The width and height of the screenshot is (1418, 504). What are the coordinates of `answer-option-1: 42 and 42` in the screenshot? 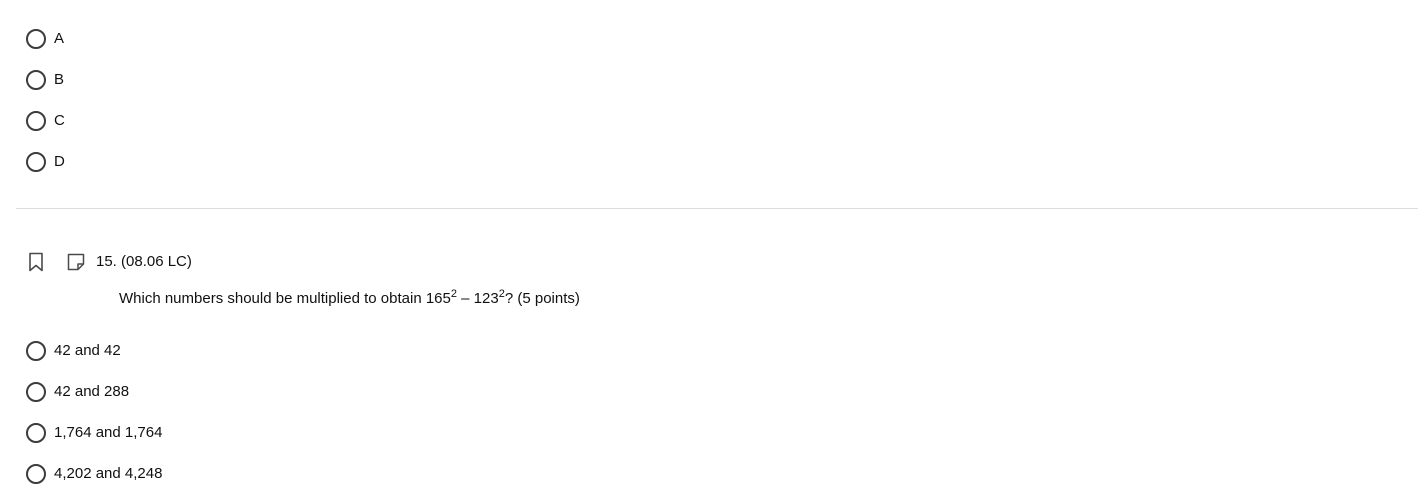 It's located at (73, 351).